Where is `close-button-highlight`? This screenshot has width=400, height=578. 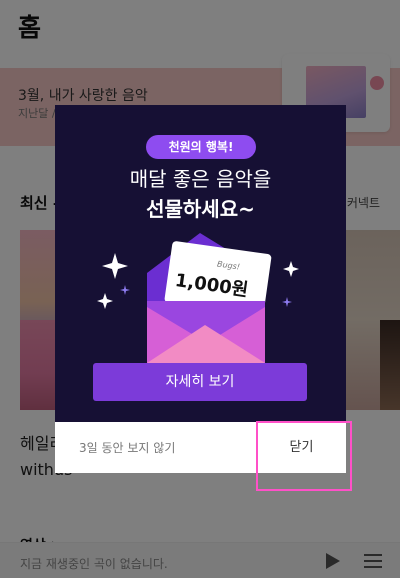 close-button-highlight is located at coordinates (304, 456).